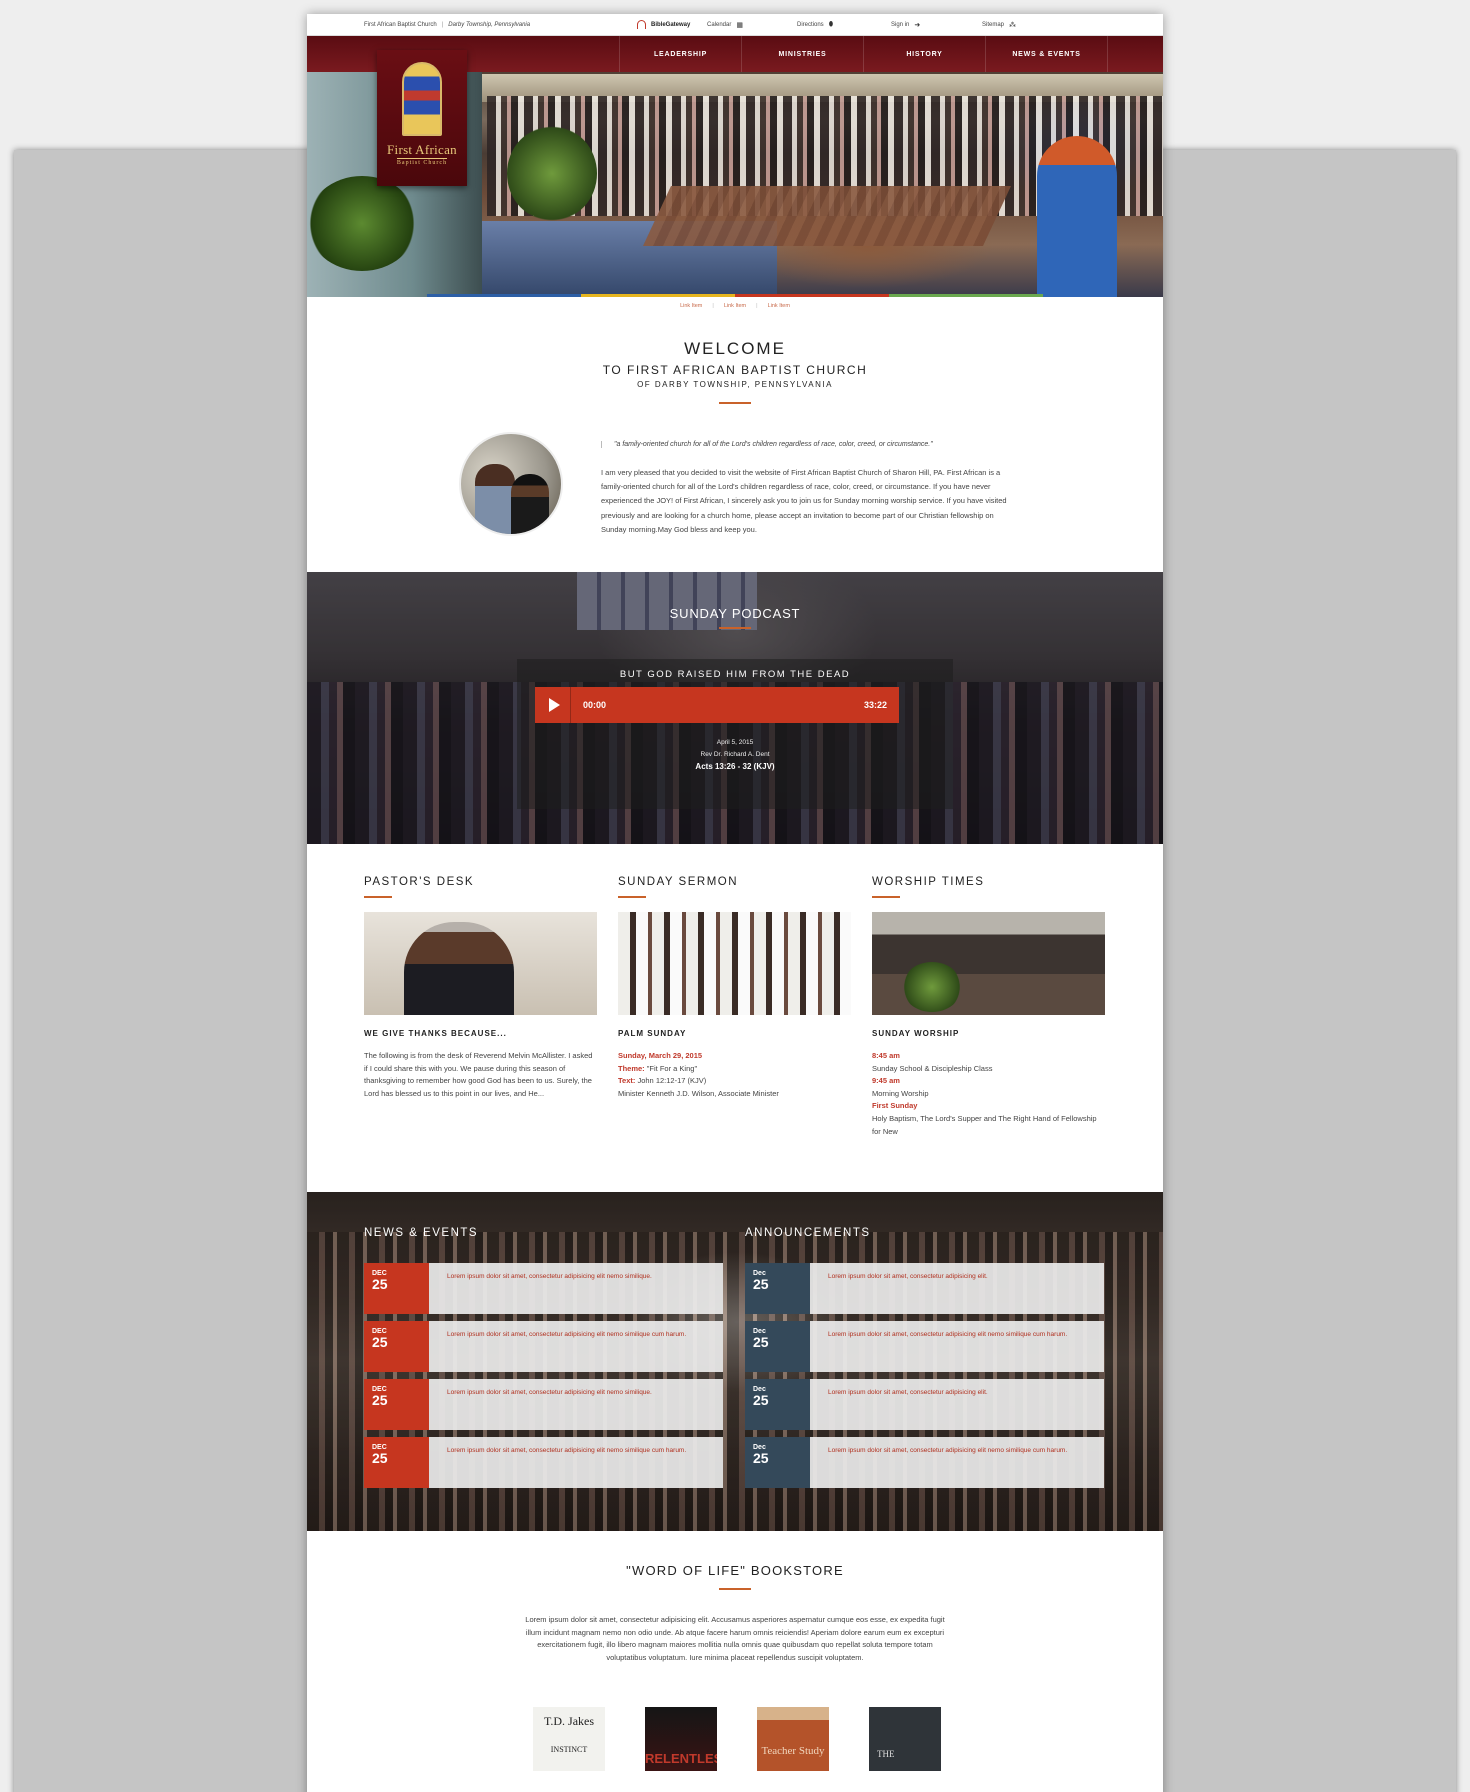  I want to click on audio-player: 00:00 33:22, so click(717, 705).